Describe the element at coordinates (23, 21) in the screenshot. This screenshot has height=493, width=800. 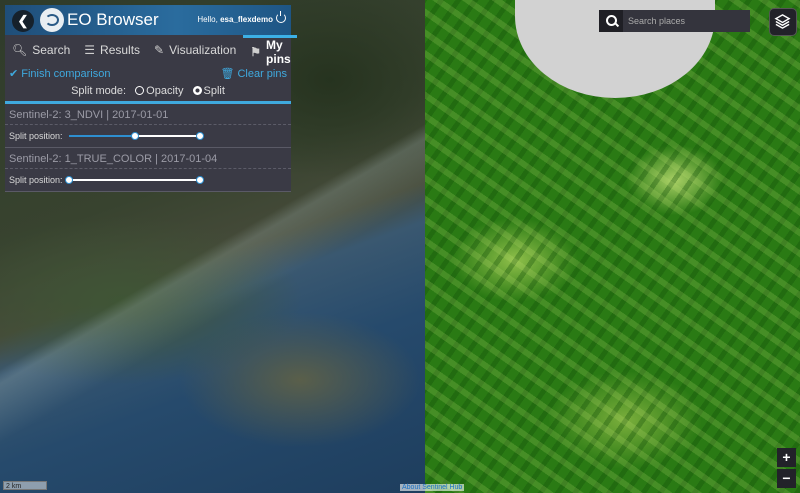
I see `collapse-button: ❮` at that location.